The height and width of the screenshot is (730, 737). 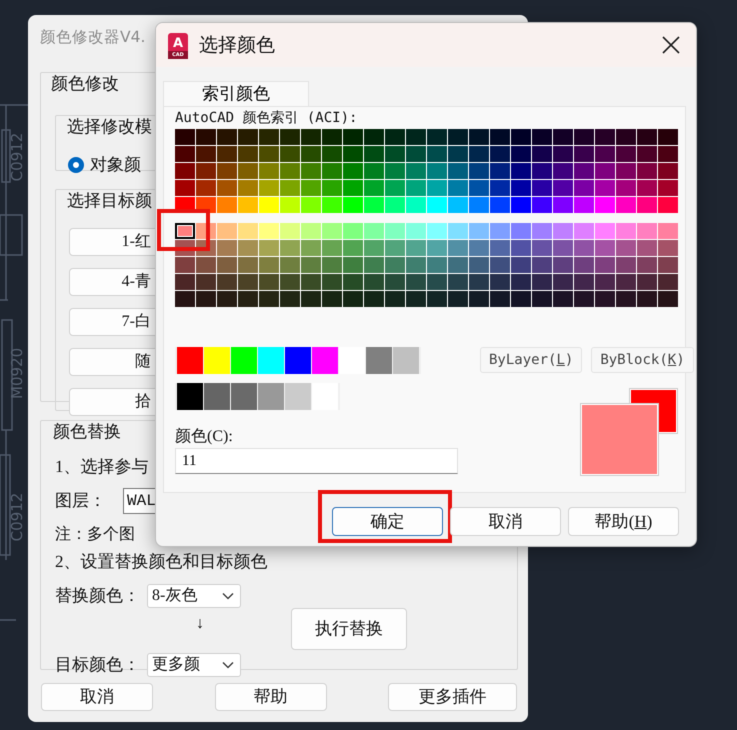 What do you see at coordinates (194, 665) in the screenshot?
I see `target-color-select: 更多颜` at bounding box center [194, 665].